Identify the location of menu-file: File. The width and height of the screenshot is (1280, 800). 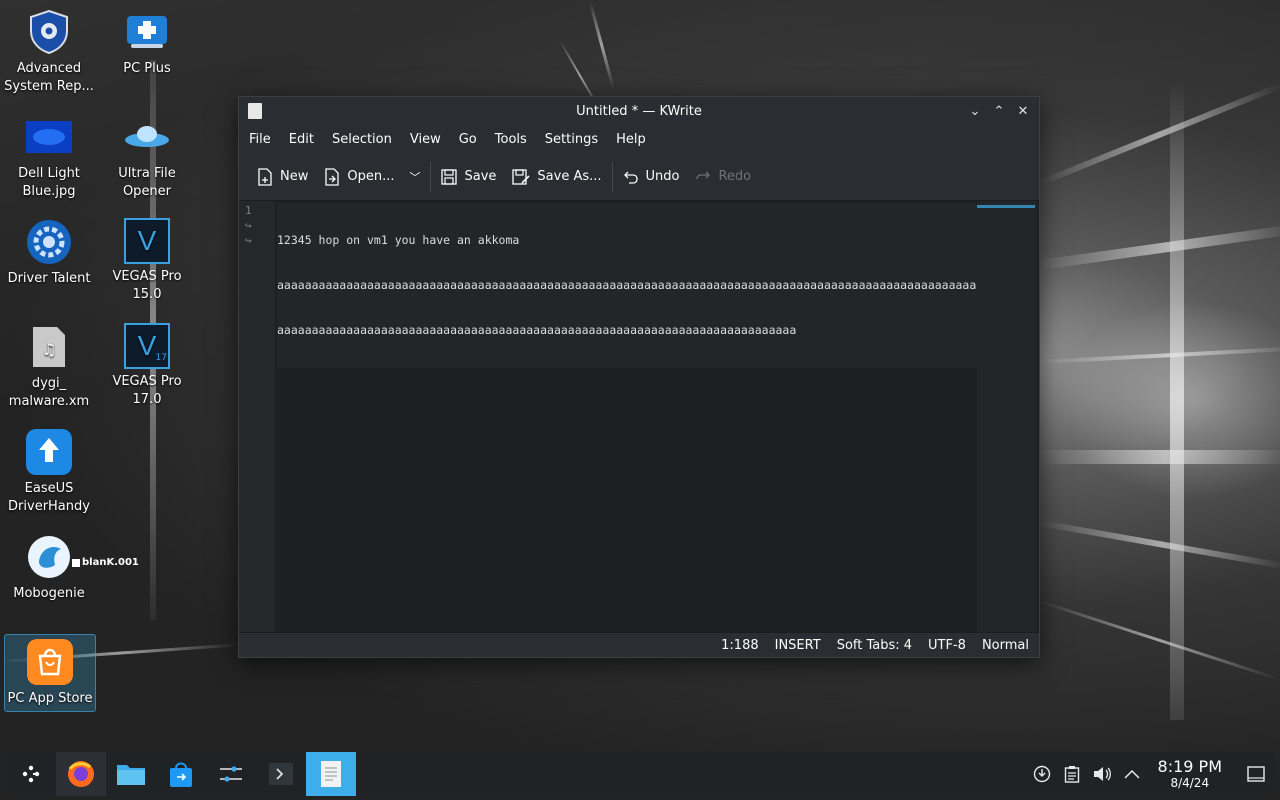
(260, 139).